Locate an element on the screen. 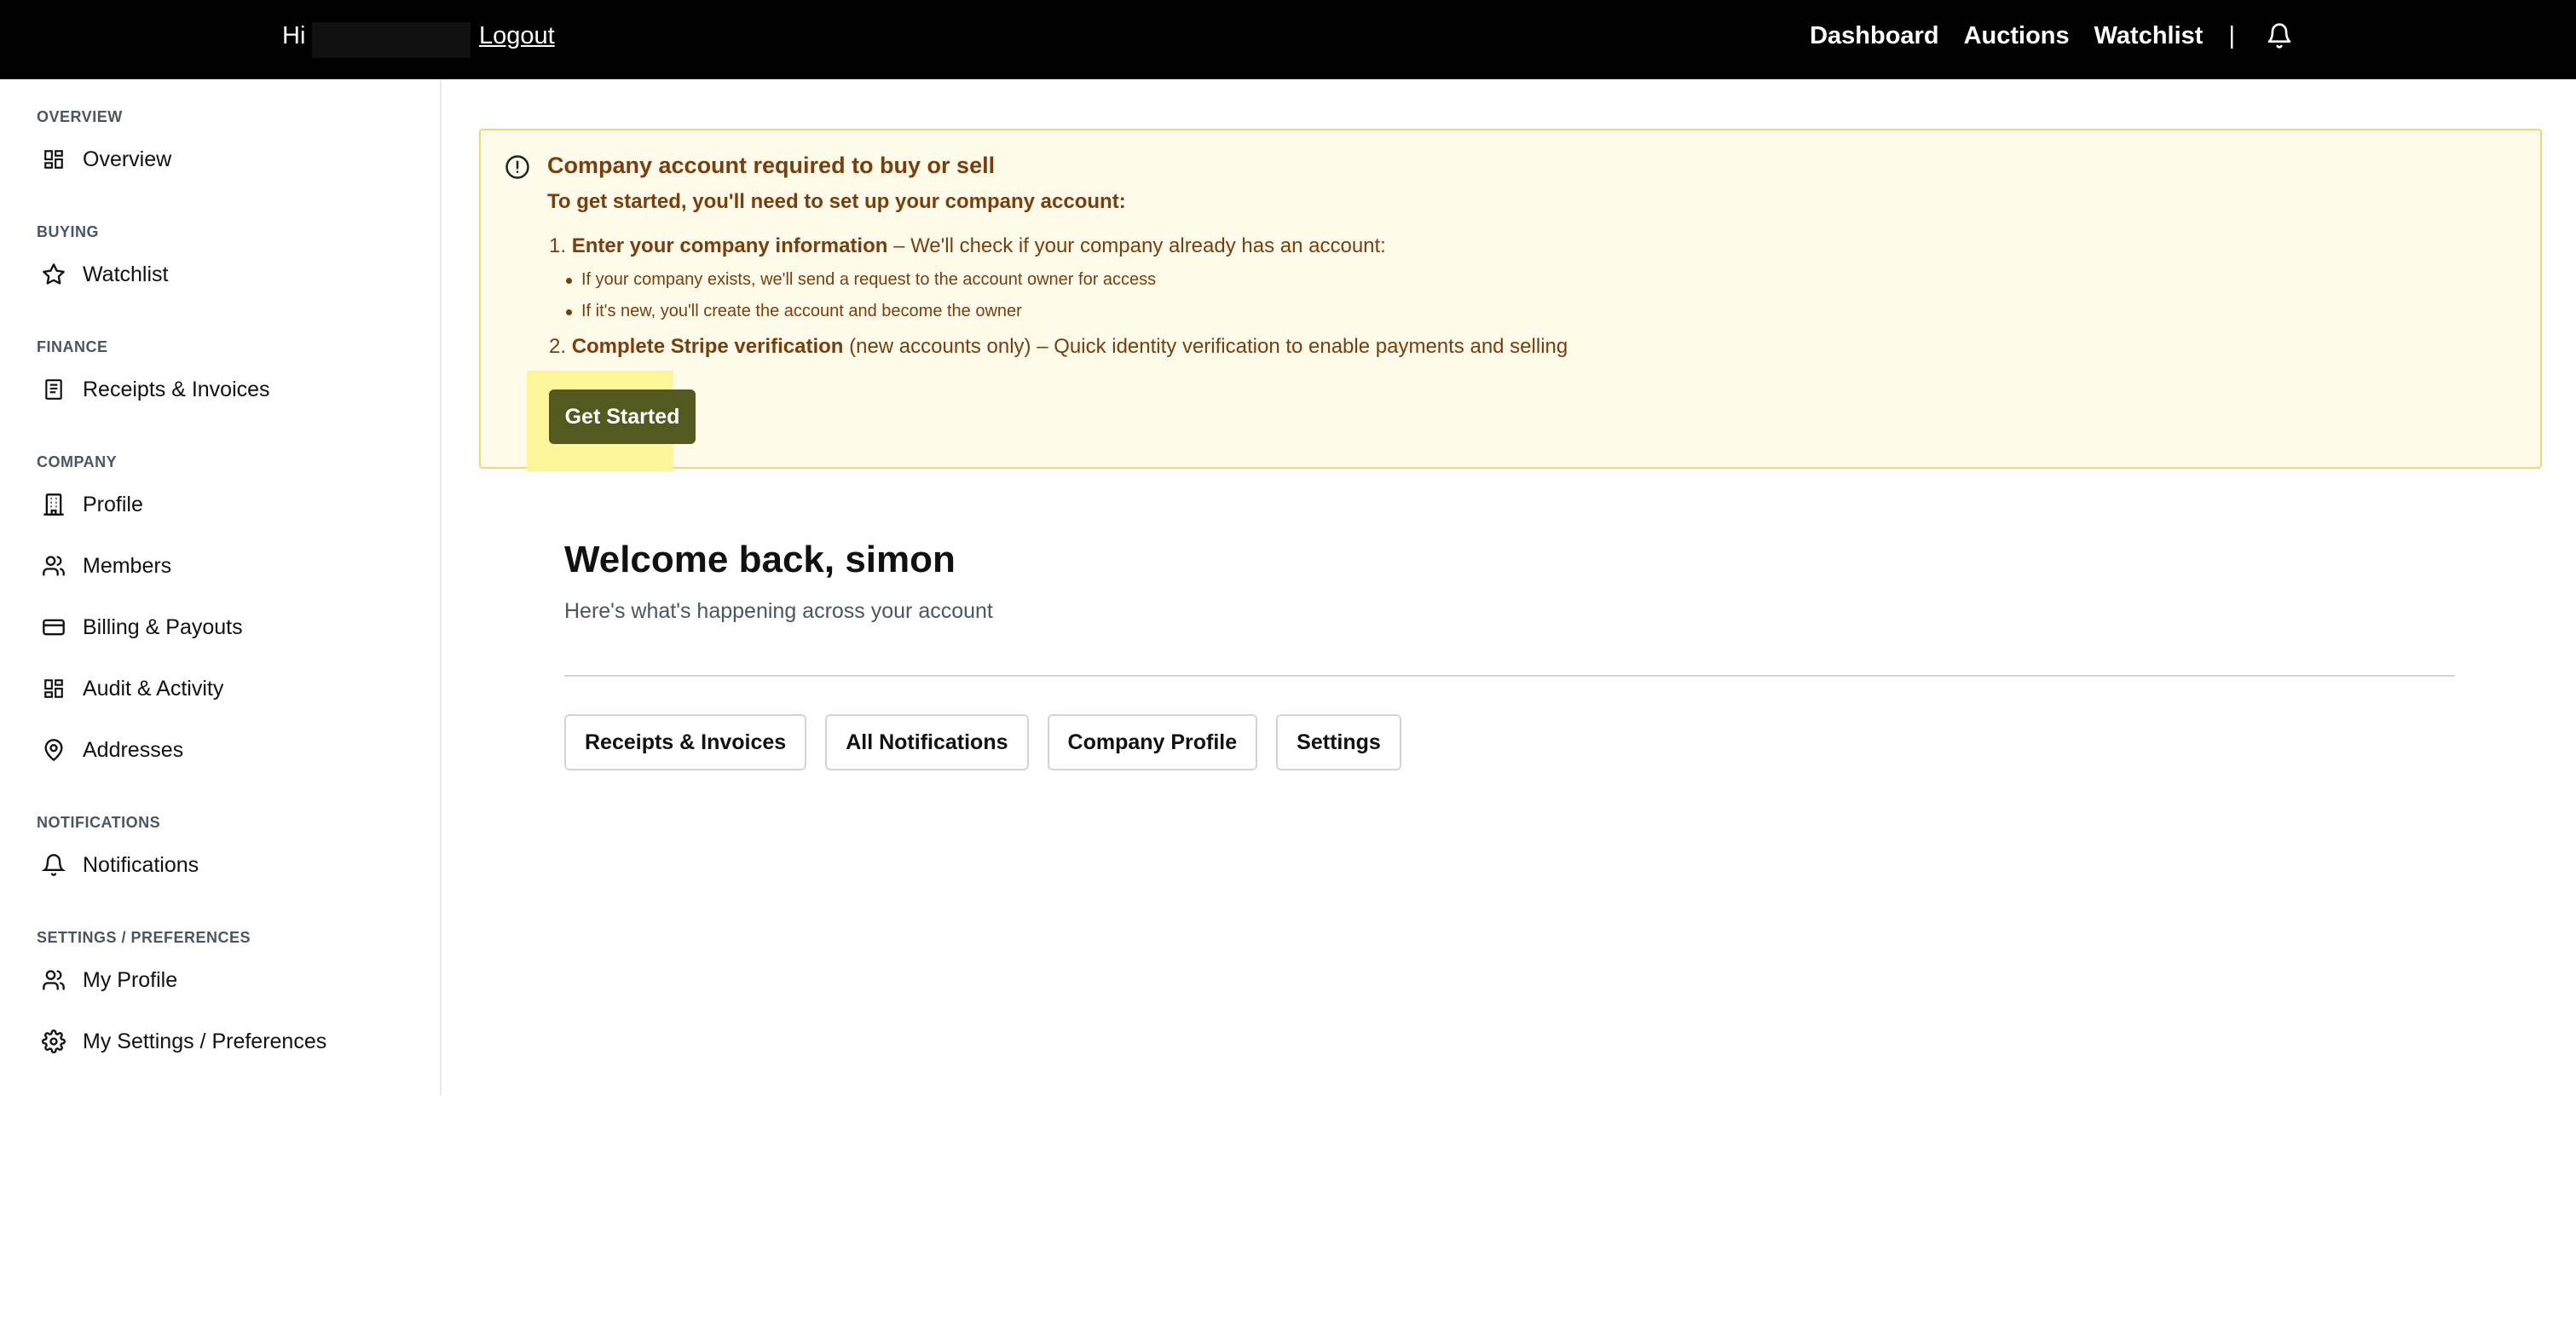 This screenshot has height=1344, width=2576. sidebar-item-members: Members is located at coordinates (106, 565).